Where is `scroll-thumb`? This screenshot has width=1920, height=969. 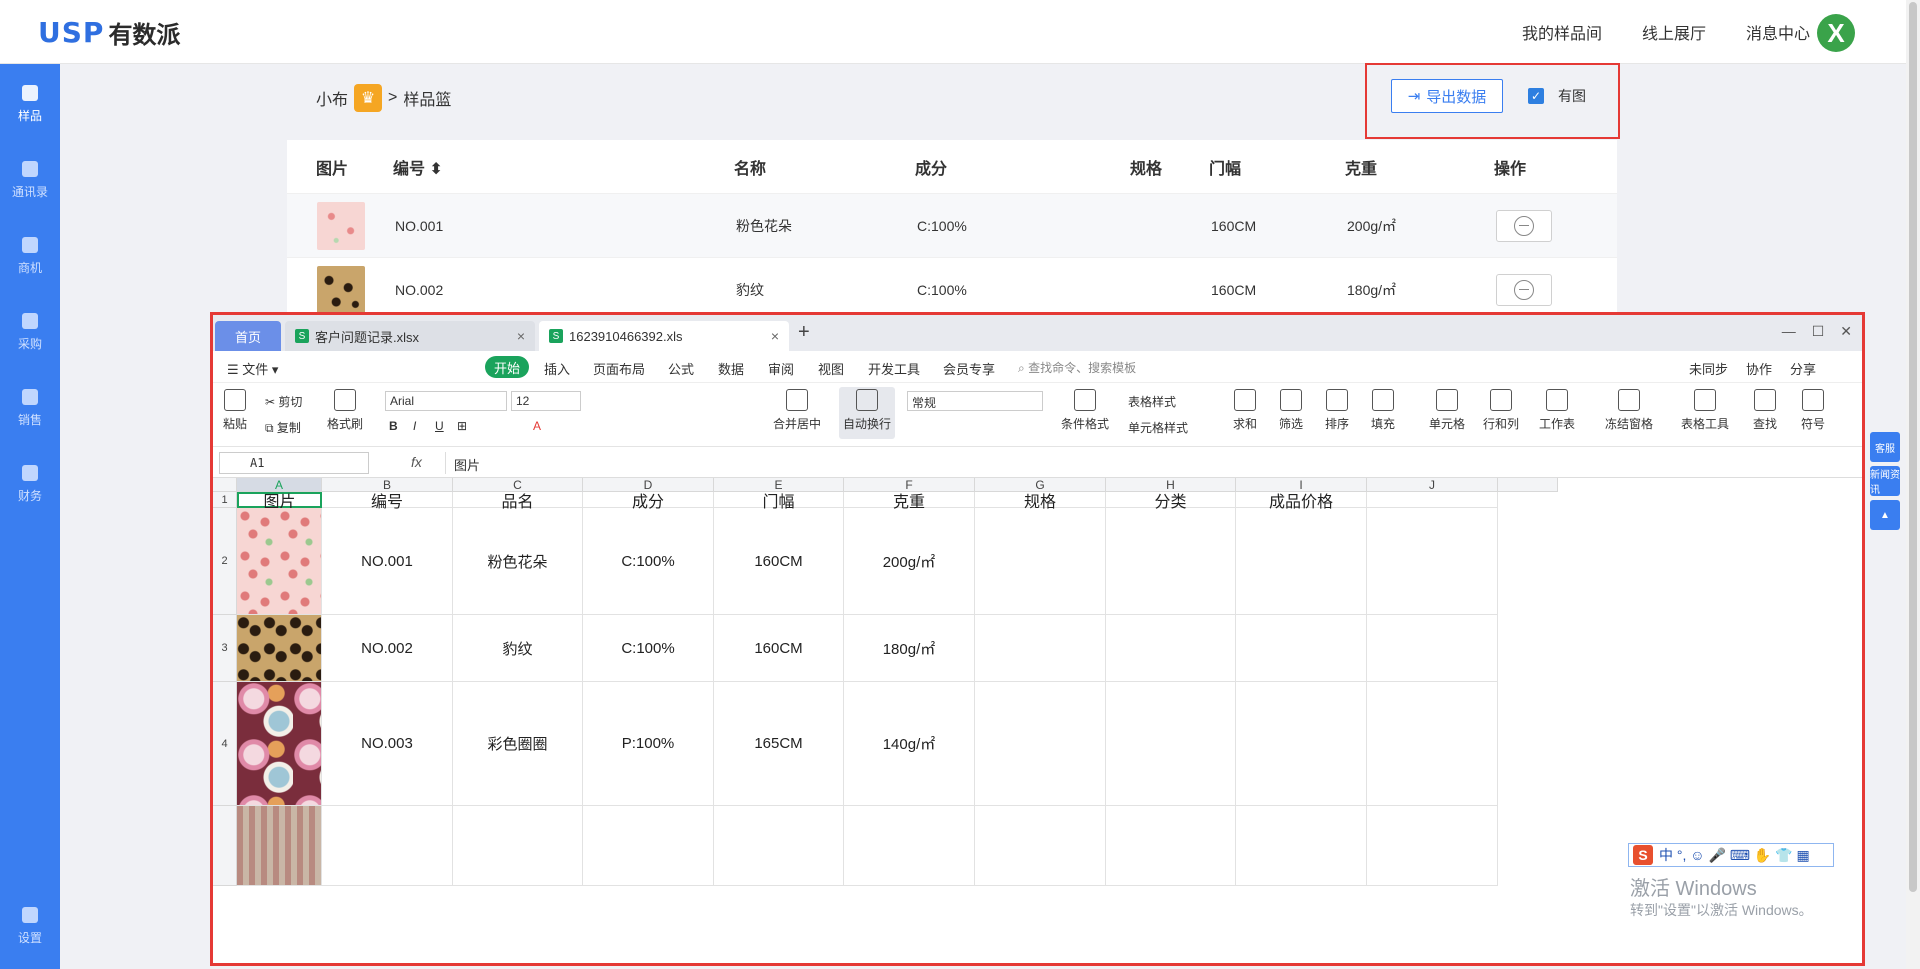 scroll-thumb is located at coordinates (1913, 447).